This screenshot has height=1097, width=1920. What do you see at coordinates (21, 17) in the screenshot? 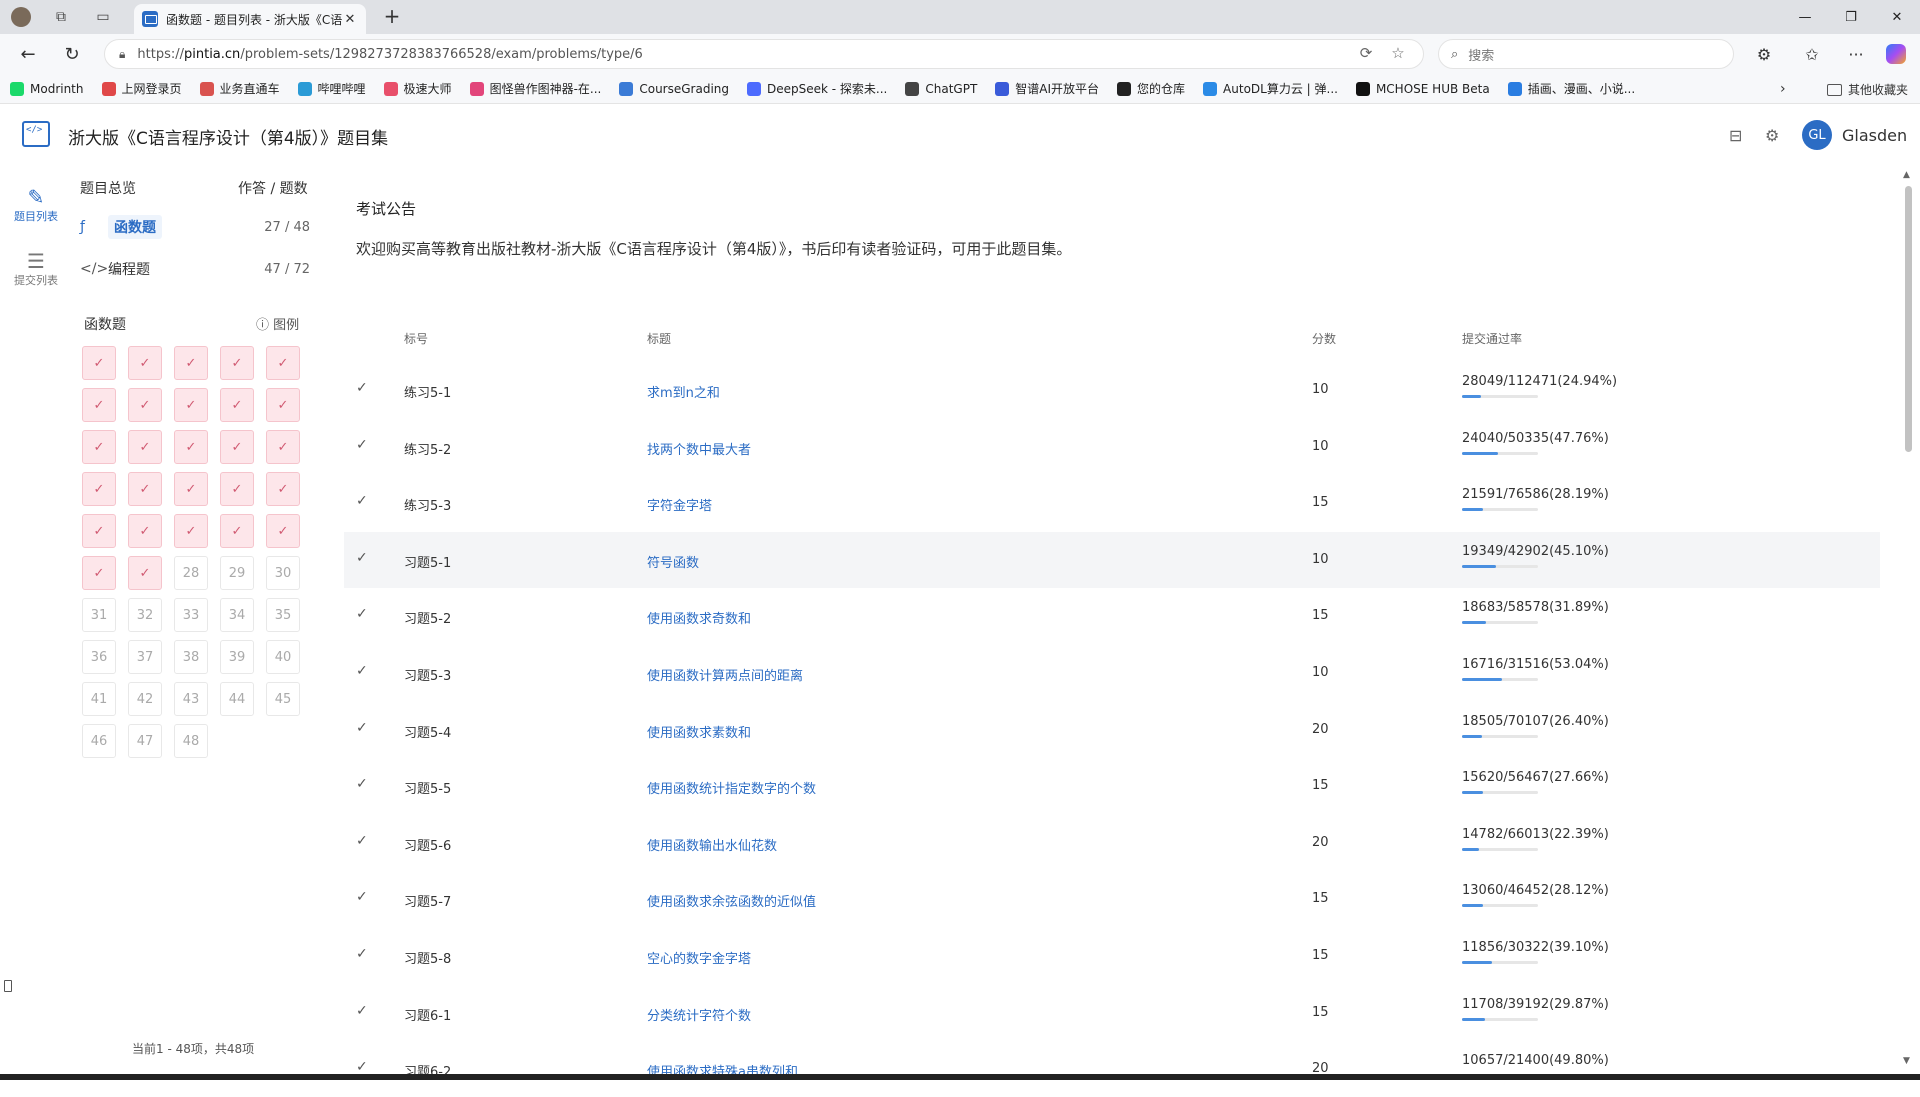
I see `profile-avatar-icon` at bounding box center [21, 17].